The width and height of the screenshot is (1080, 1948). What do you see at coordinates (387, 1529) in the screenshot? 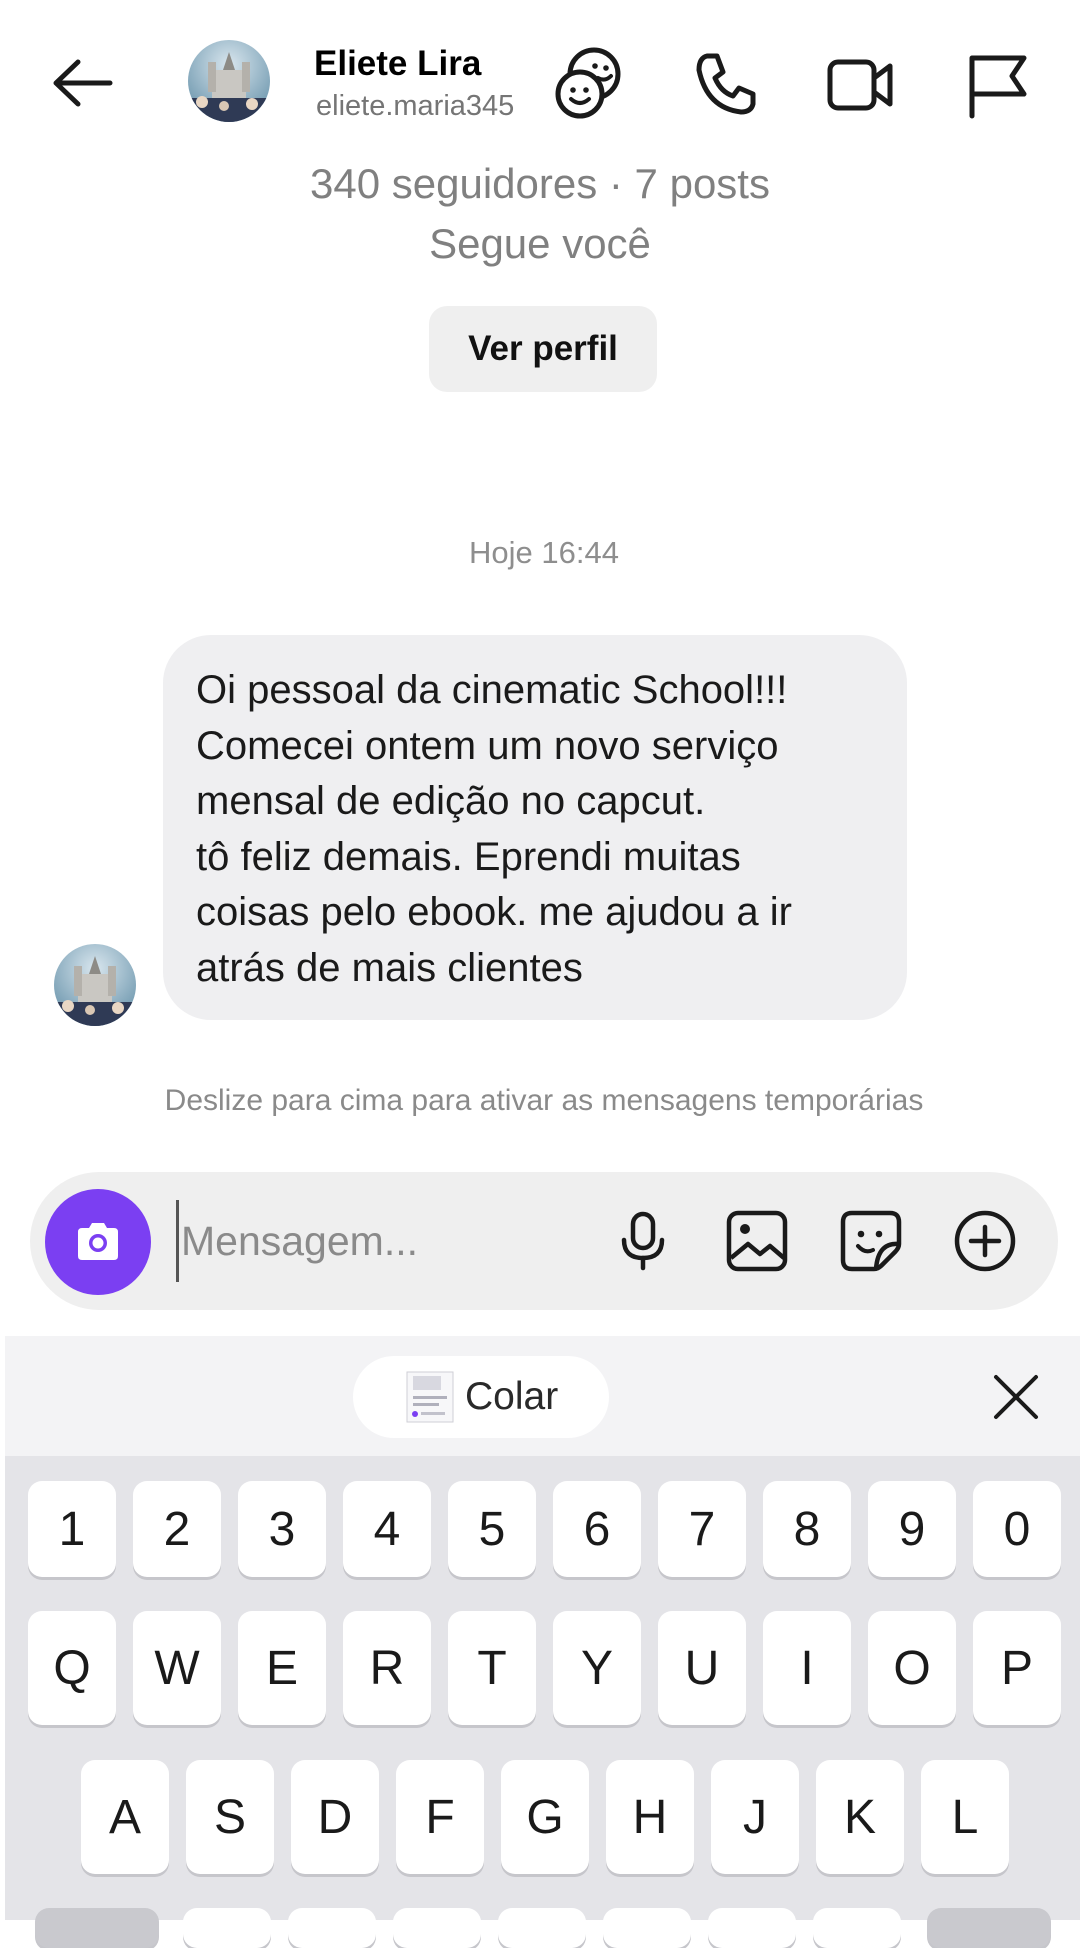
I see `key-4: 4` at bounding box center [387, 1529].